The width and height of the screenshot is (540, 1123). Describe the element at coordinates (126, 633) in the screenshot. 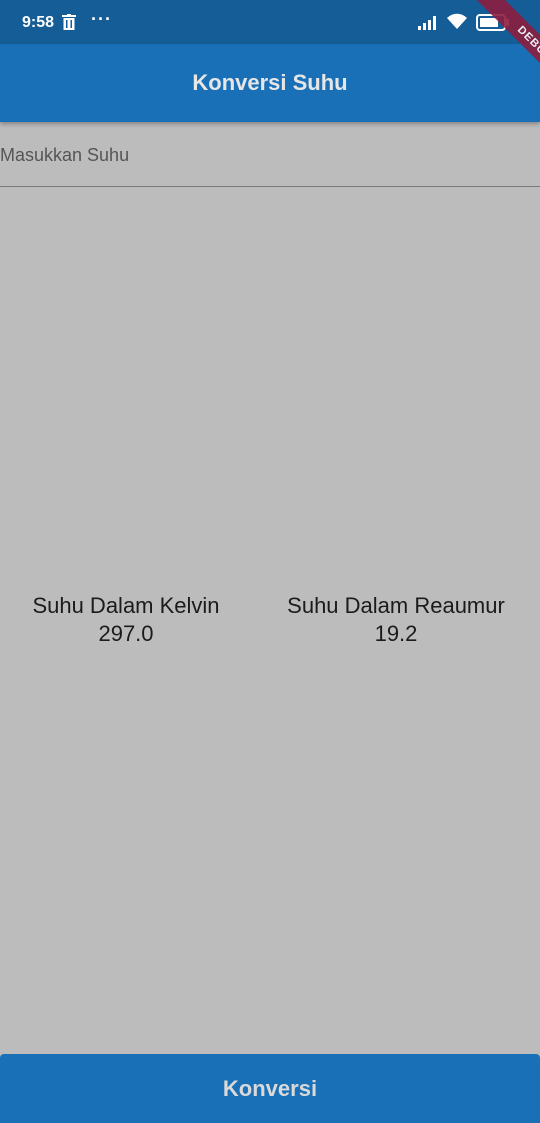

I see `kelvin-value: 297.0` at that location.